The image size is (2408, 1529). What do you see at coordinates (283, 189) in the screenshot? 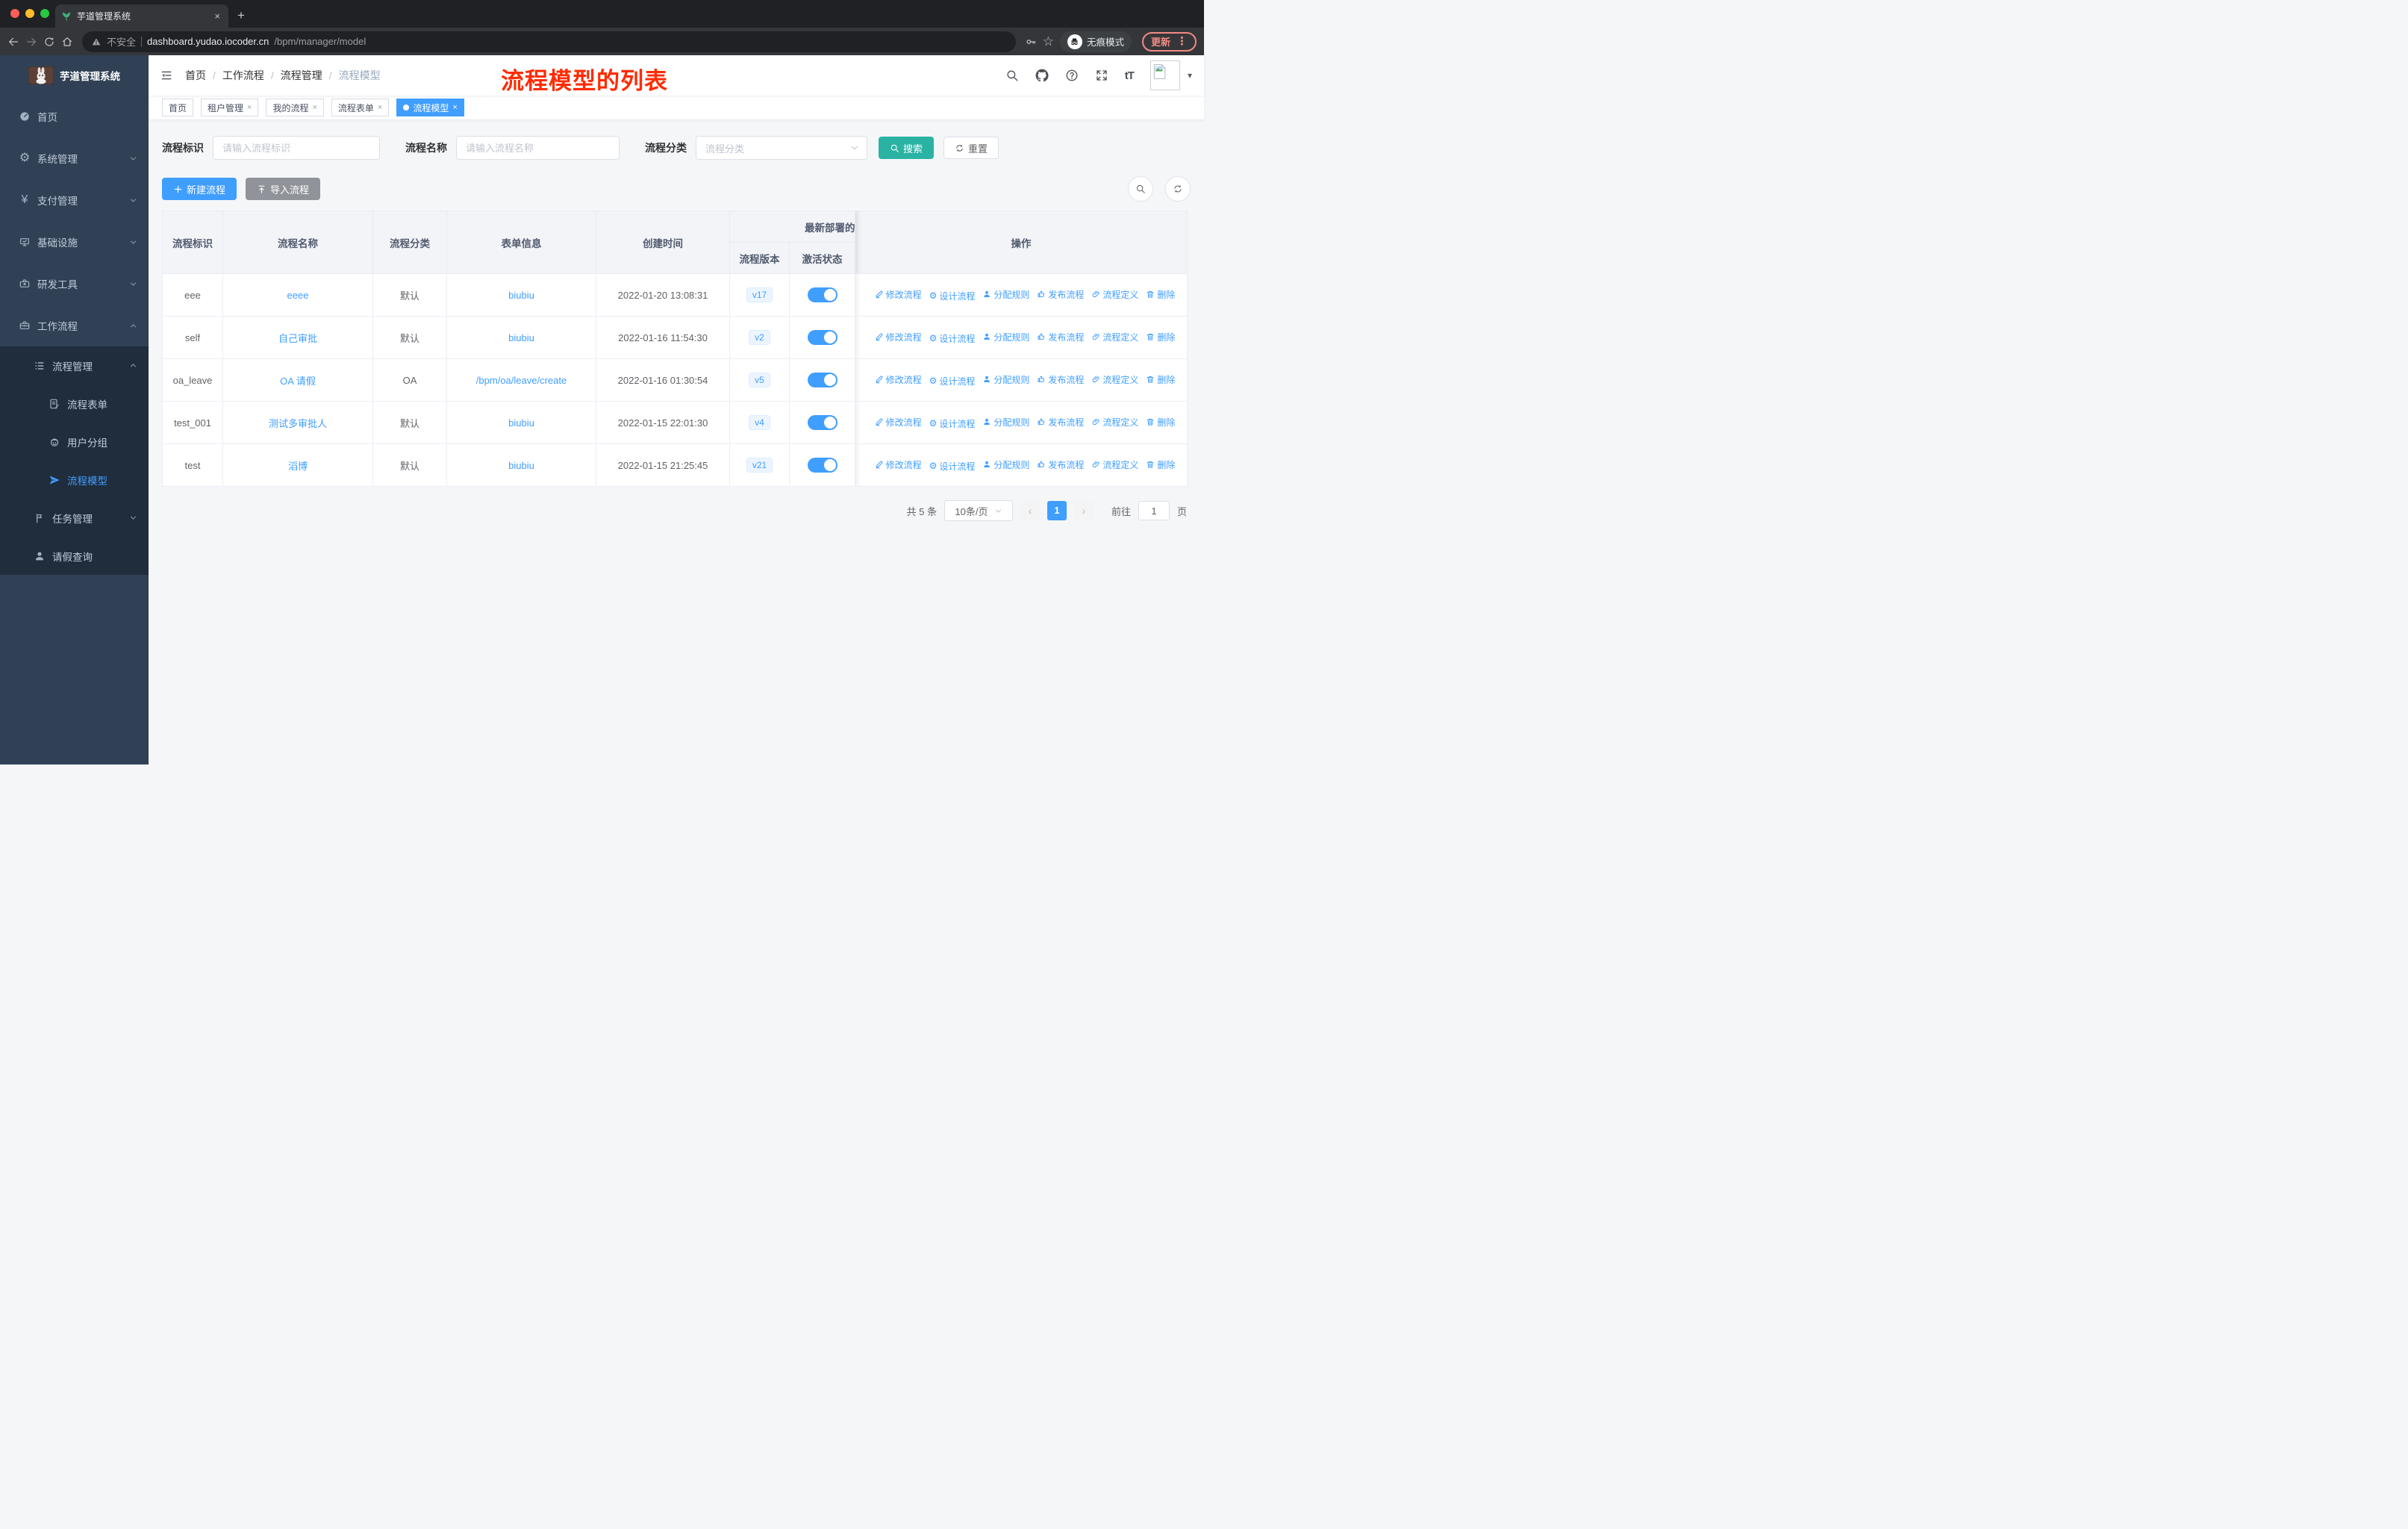
I see `import-process-button: 导入流程` at bounding box center [283, 189].